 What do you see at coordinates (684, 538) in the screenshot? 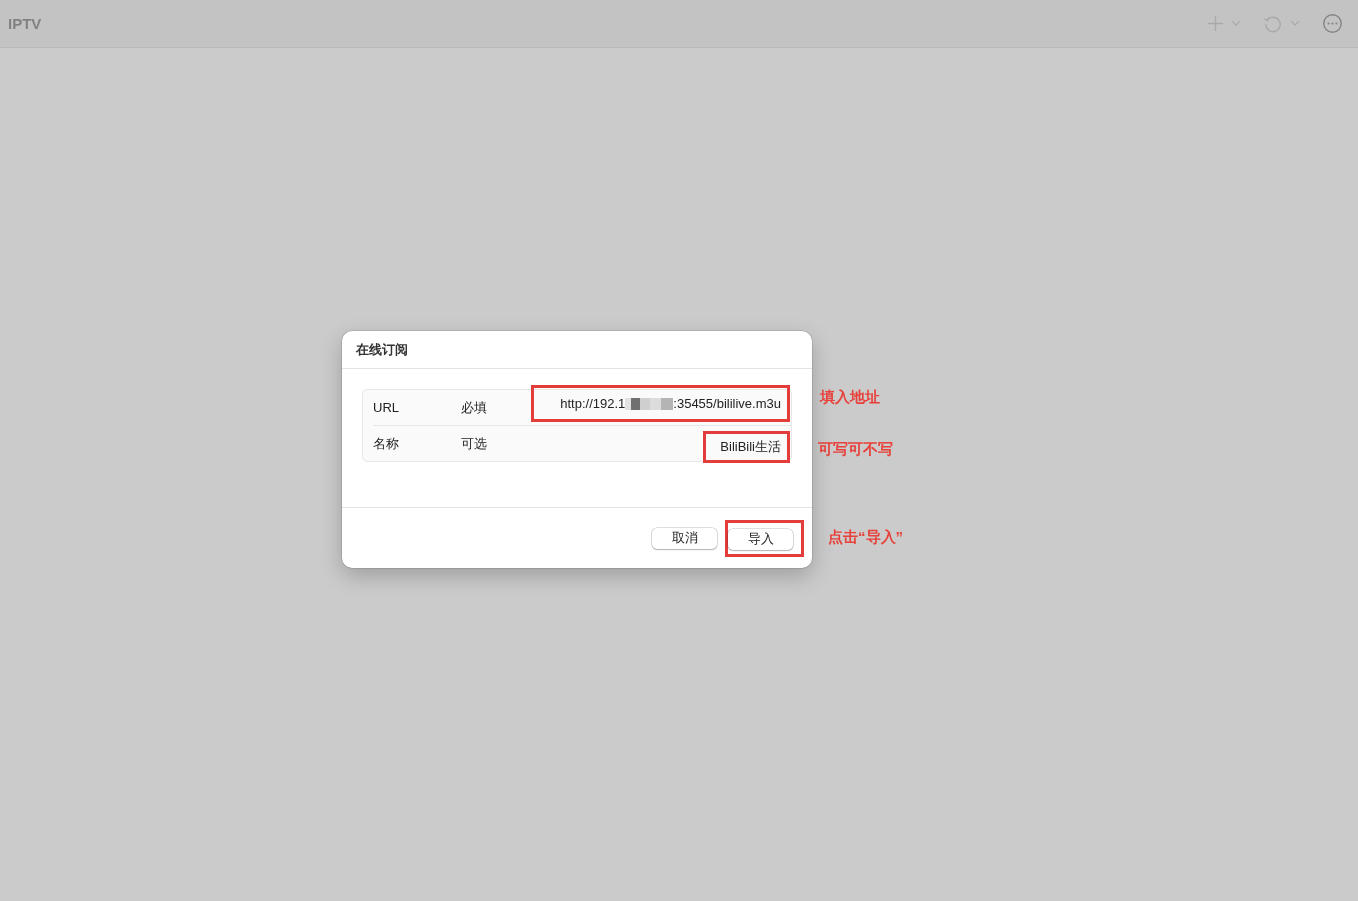
I see `dialog-button: 取消` at bounding box center [684, 538].